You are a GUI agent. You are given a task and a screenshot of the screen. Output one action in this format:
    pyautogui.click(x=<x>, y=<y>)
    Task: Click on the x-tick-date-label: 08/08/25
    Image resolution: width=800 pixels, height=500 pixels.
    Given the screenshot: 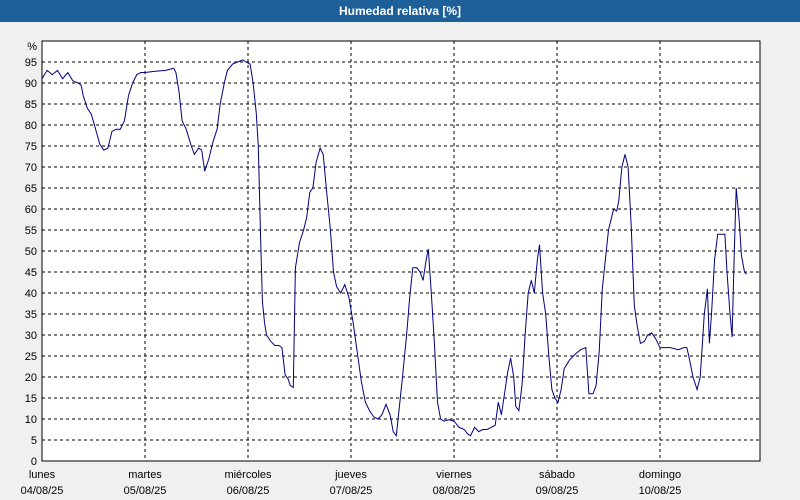 What is the action you would take?
    pyautogui.click(x=454, y=491)
    